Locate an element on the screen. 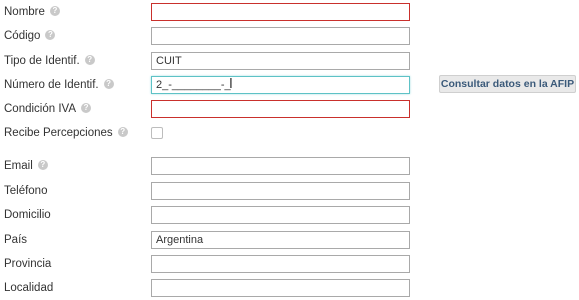 Image resolution: width=579 pixels, height=300 pixels. row-localidad: Localidad is located at coordinates (289, 288).